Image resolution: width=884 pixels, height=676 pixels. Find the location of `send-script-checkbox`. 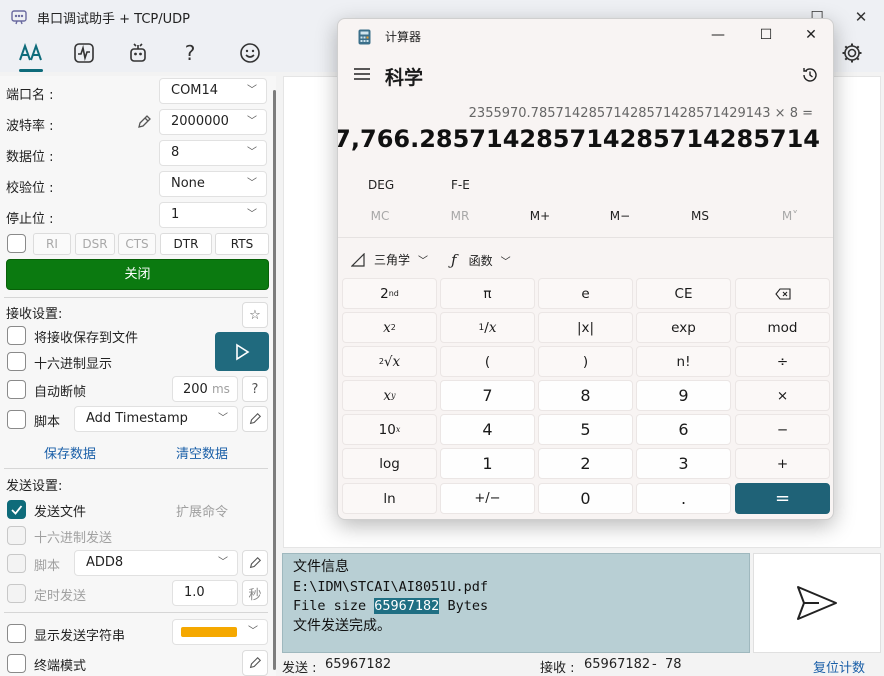

send-script-checkbox is located at coordinates (16, 563).